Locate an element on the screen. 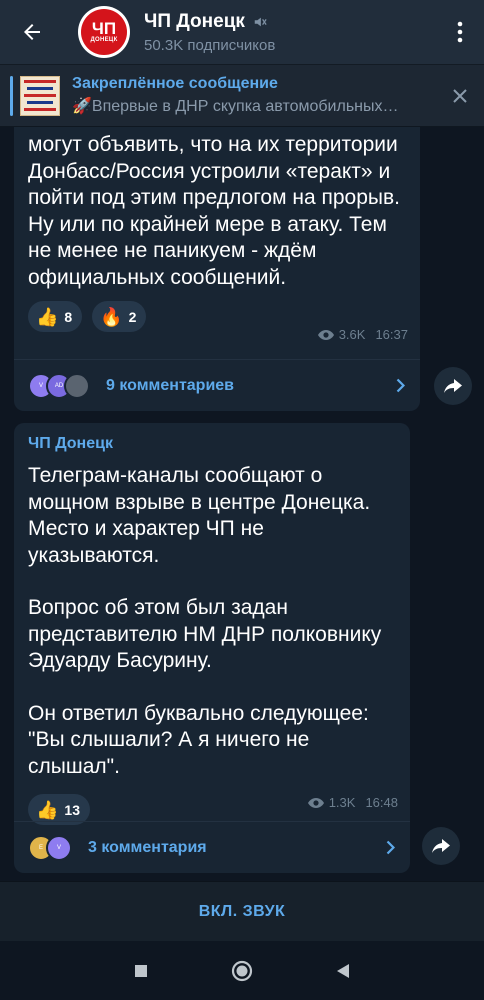 The width and height of the screenshot is (484, 1000). reaction-chip: 🔥 2 is located at coordinates (119, 316).